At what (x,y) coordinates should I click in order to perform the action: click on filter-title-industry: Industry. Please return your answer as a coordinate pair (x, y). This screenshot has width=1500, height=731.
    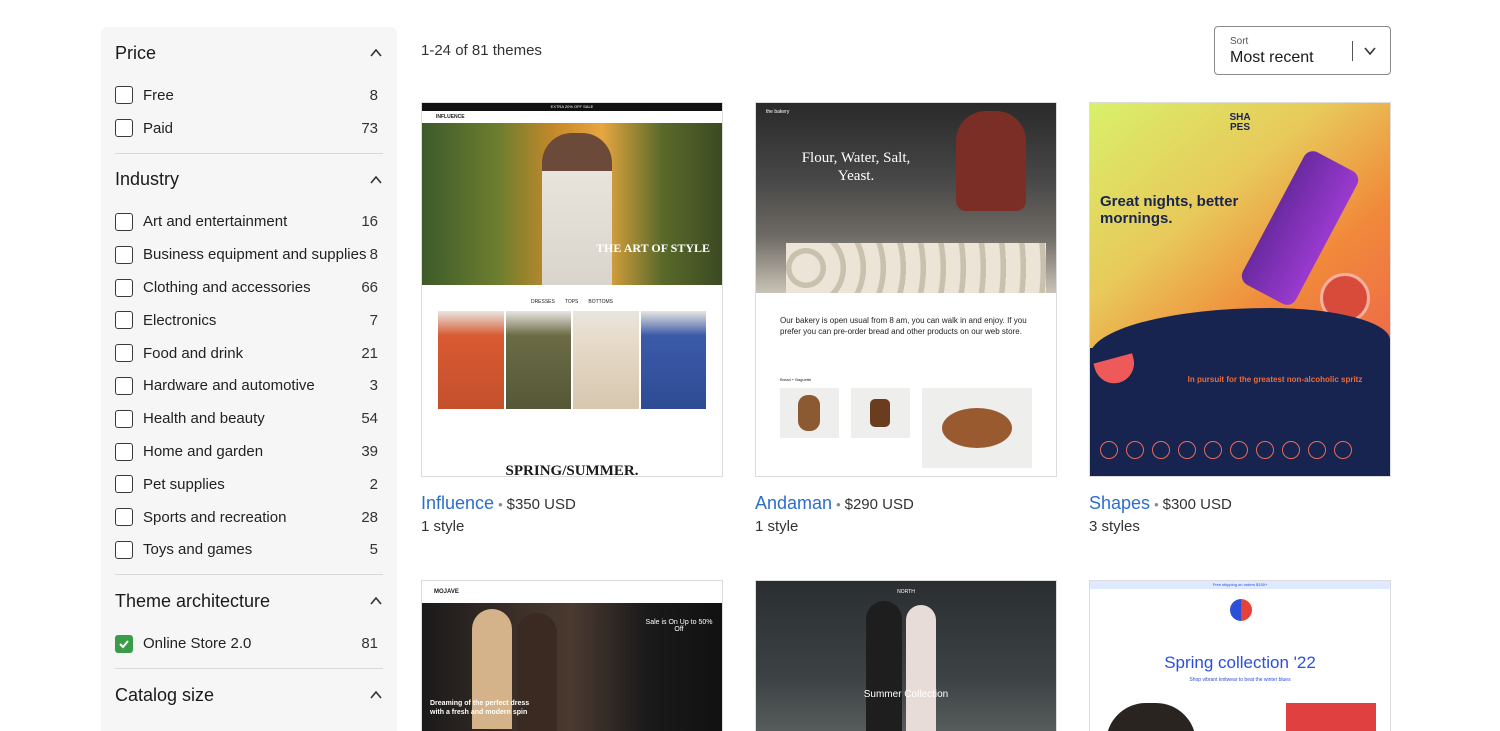
    Looking at the image, I should click on (147, 179).